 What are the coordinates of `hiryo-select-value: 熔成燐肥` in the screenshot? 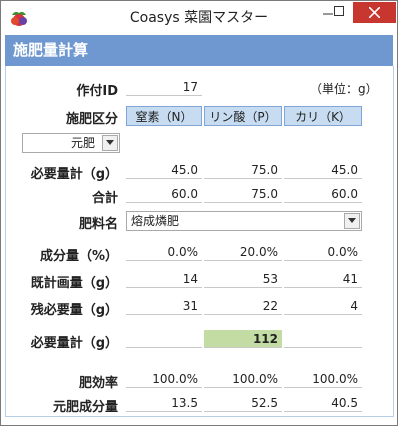 It's located at (155, 221).